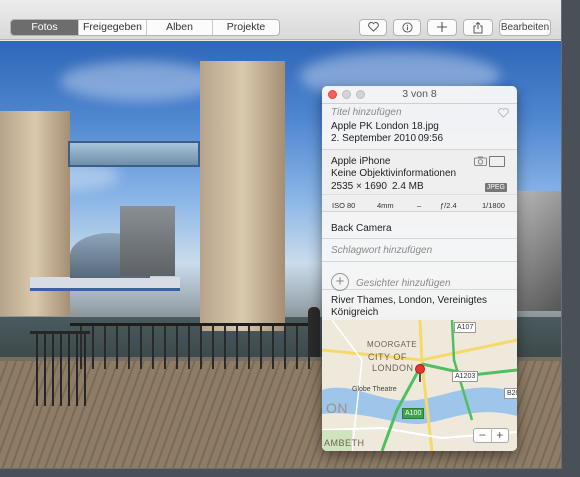 This screenshot has width=580, height=477. I want to click on map-label-globe-theatre: Globe Theatre, so click(374, 389).